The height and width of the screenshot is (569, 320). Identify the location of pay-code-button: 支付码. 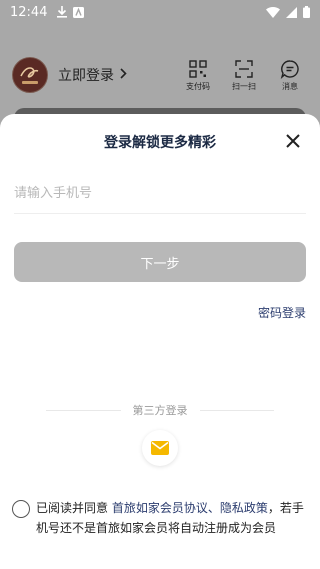
(198, 75).